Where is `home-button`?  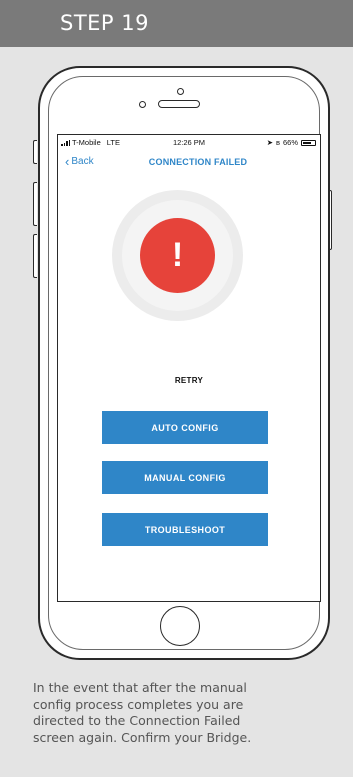 home-button is located at coordinates (180, 626).